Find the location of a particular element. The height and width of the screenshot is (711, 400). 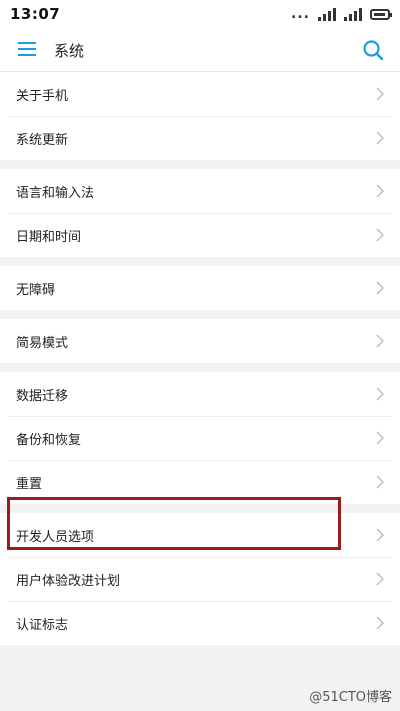

settings-item-label: 认证标志 is located at coordinates (42, 625).